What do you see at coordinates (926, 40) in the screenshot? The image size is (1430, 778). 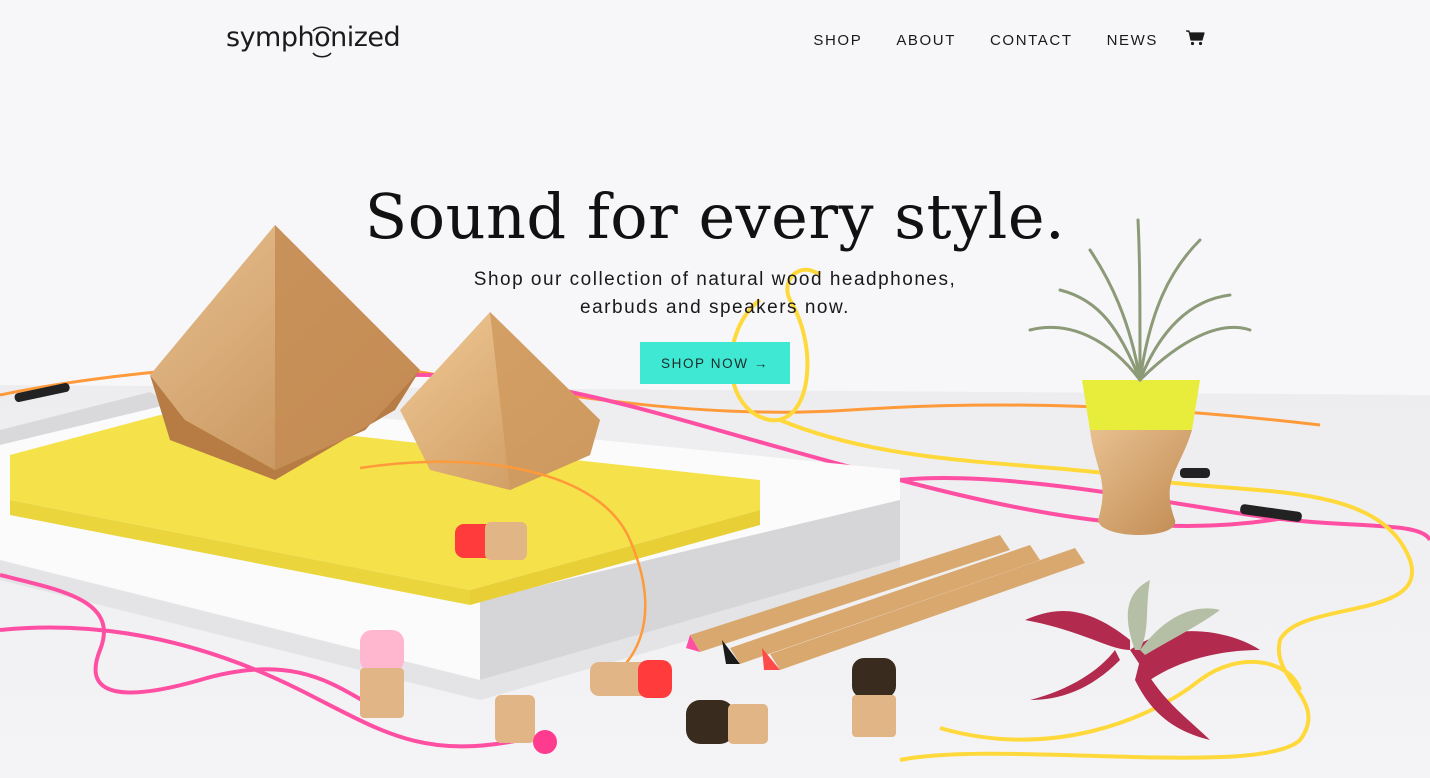 I see `nav-item-about: ABOUT` at bounding box center [926, 40].